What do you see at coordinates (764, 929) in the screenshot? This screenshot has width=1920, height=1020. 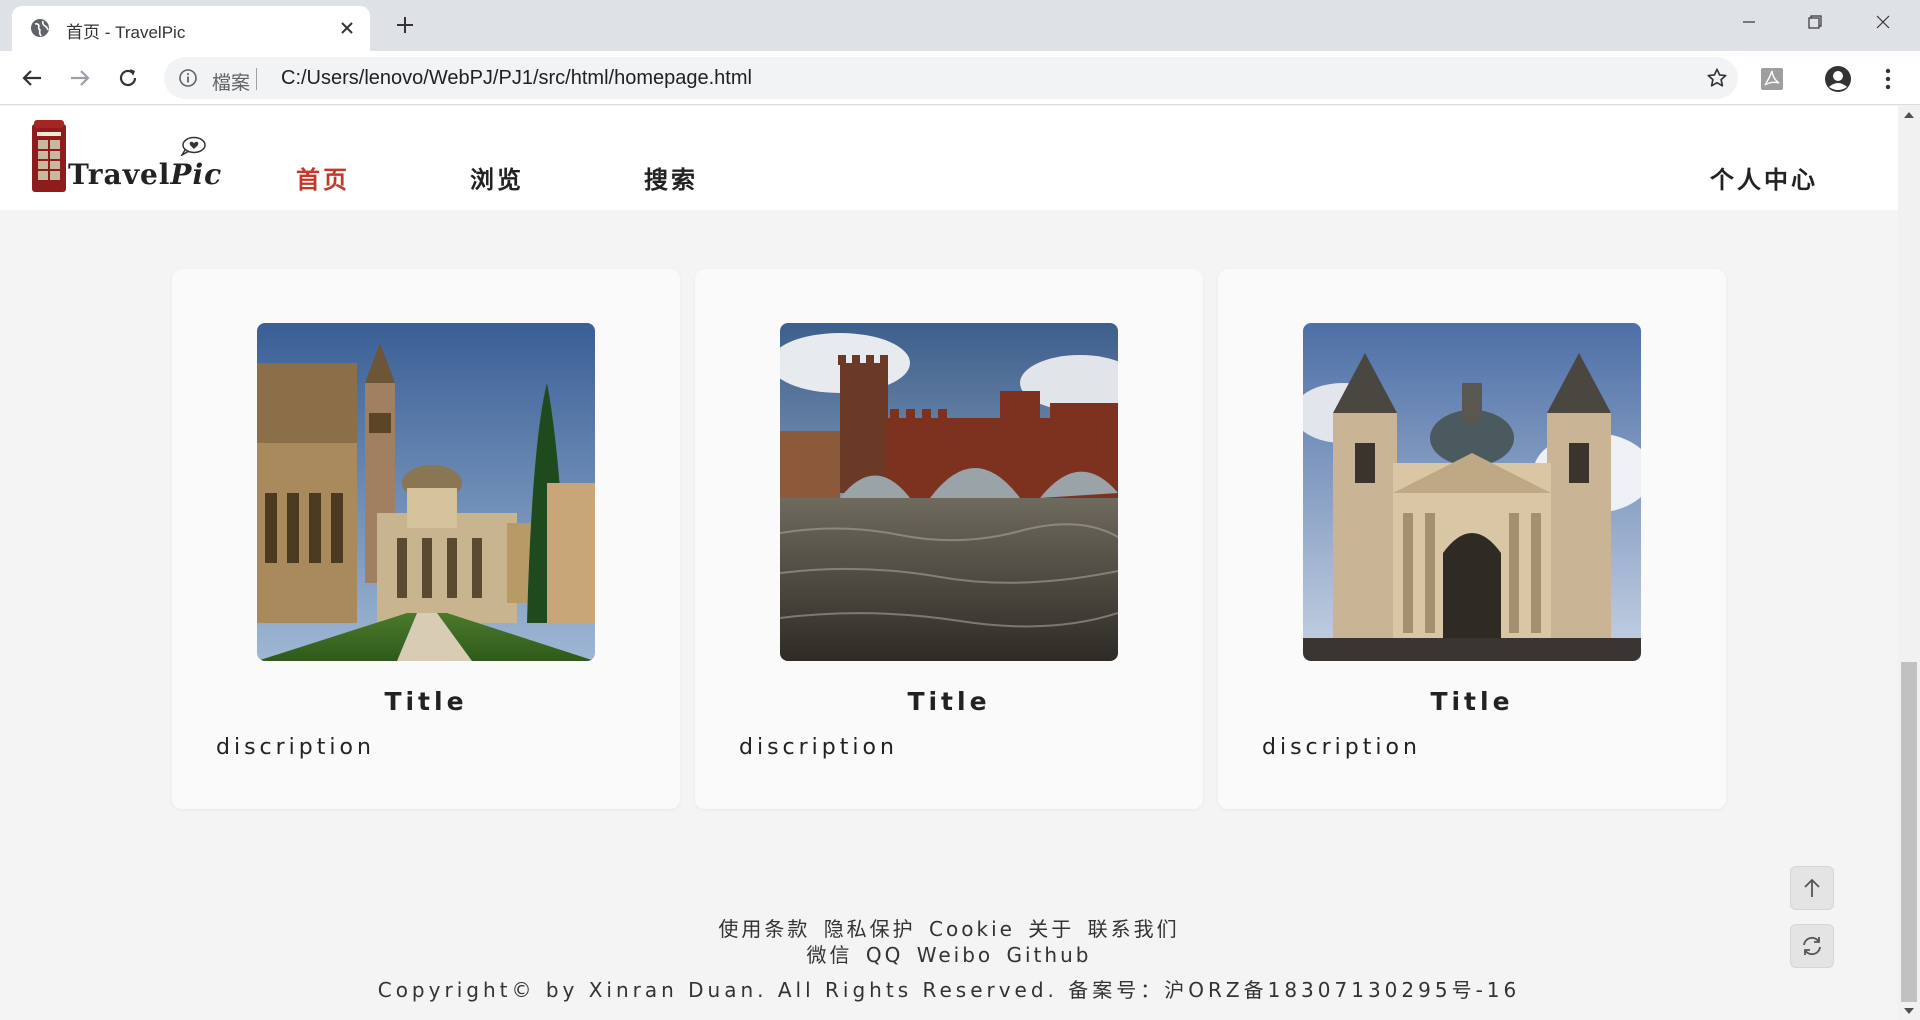 I see `footer-link-terms: 使用条款` at bounding box center [764, 929].